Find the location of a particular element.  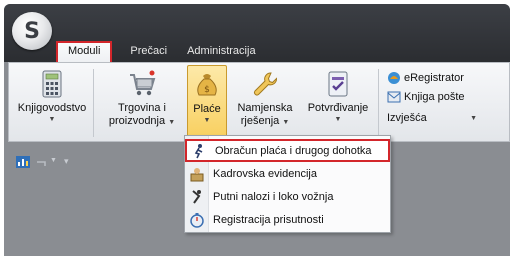

tab-moduli: Moduli is located at coordinates (84, 51).